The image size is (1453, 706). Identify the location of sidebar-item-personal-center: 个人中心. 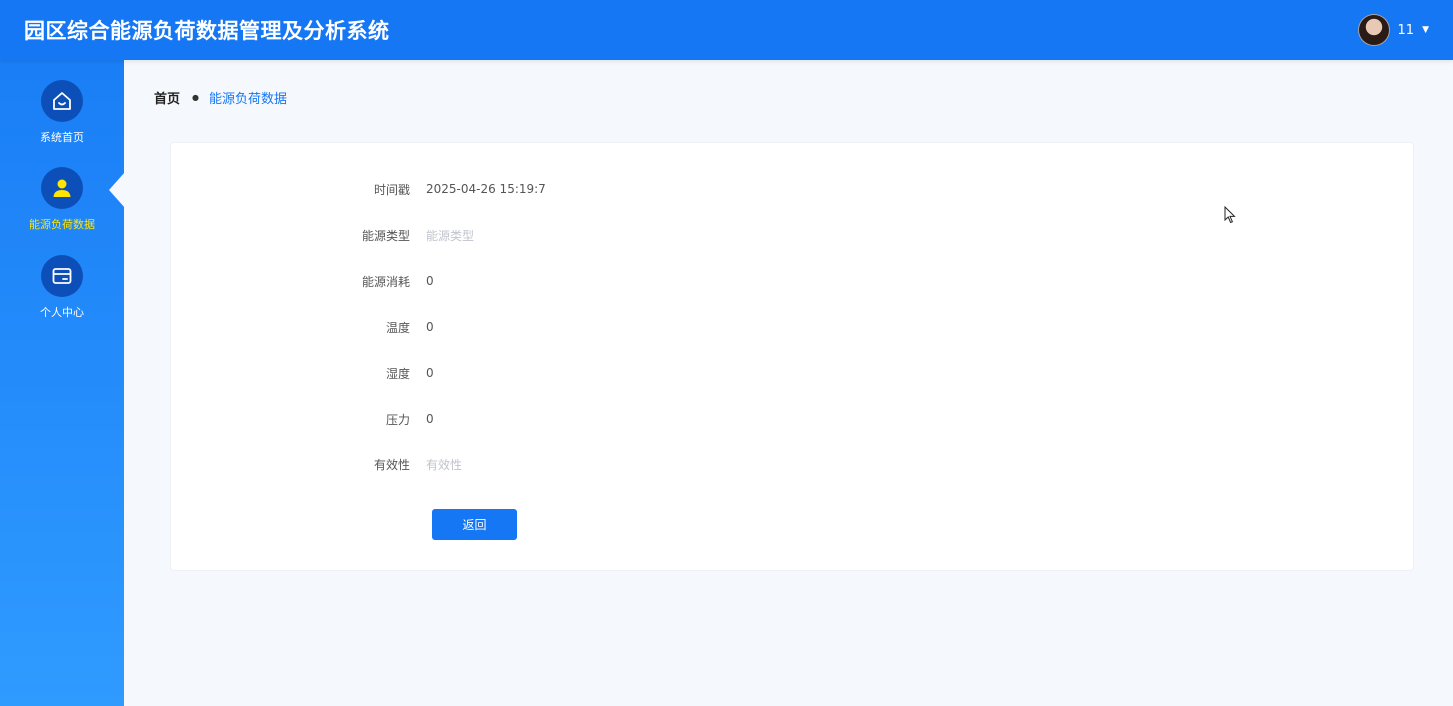
(62, 295).